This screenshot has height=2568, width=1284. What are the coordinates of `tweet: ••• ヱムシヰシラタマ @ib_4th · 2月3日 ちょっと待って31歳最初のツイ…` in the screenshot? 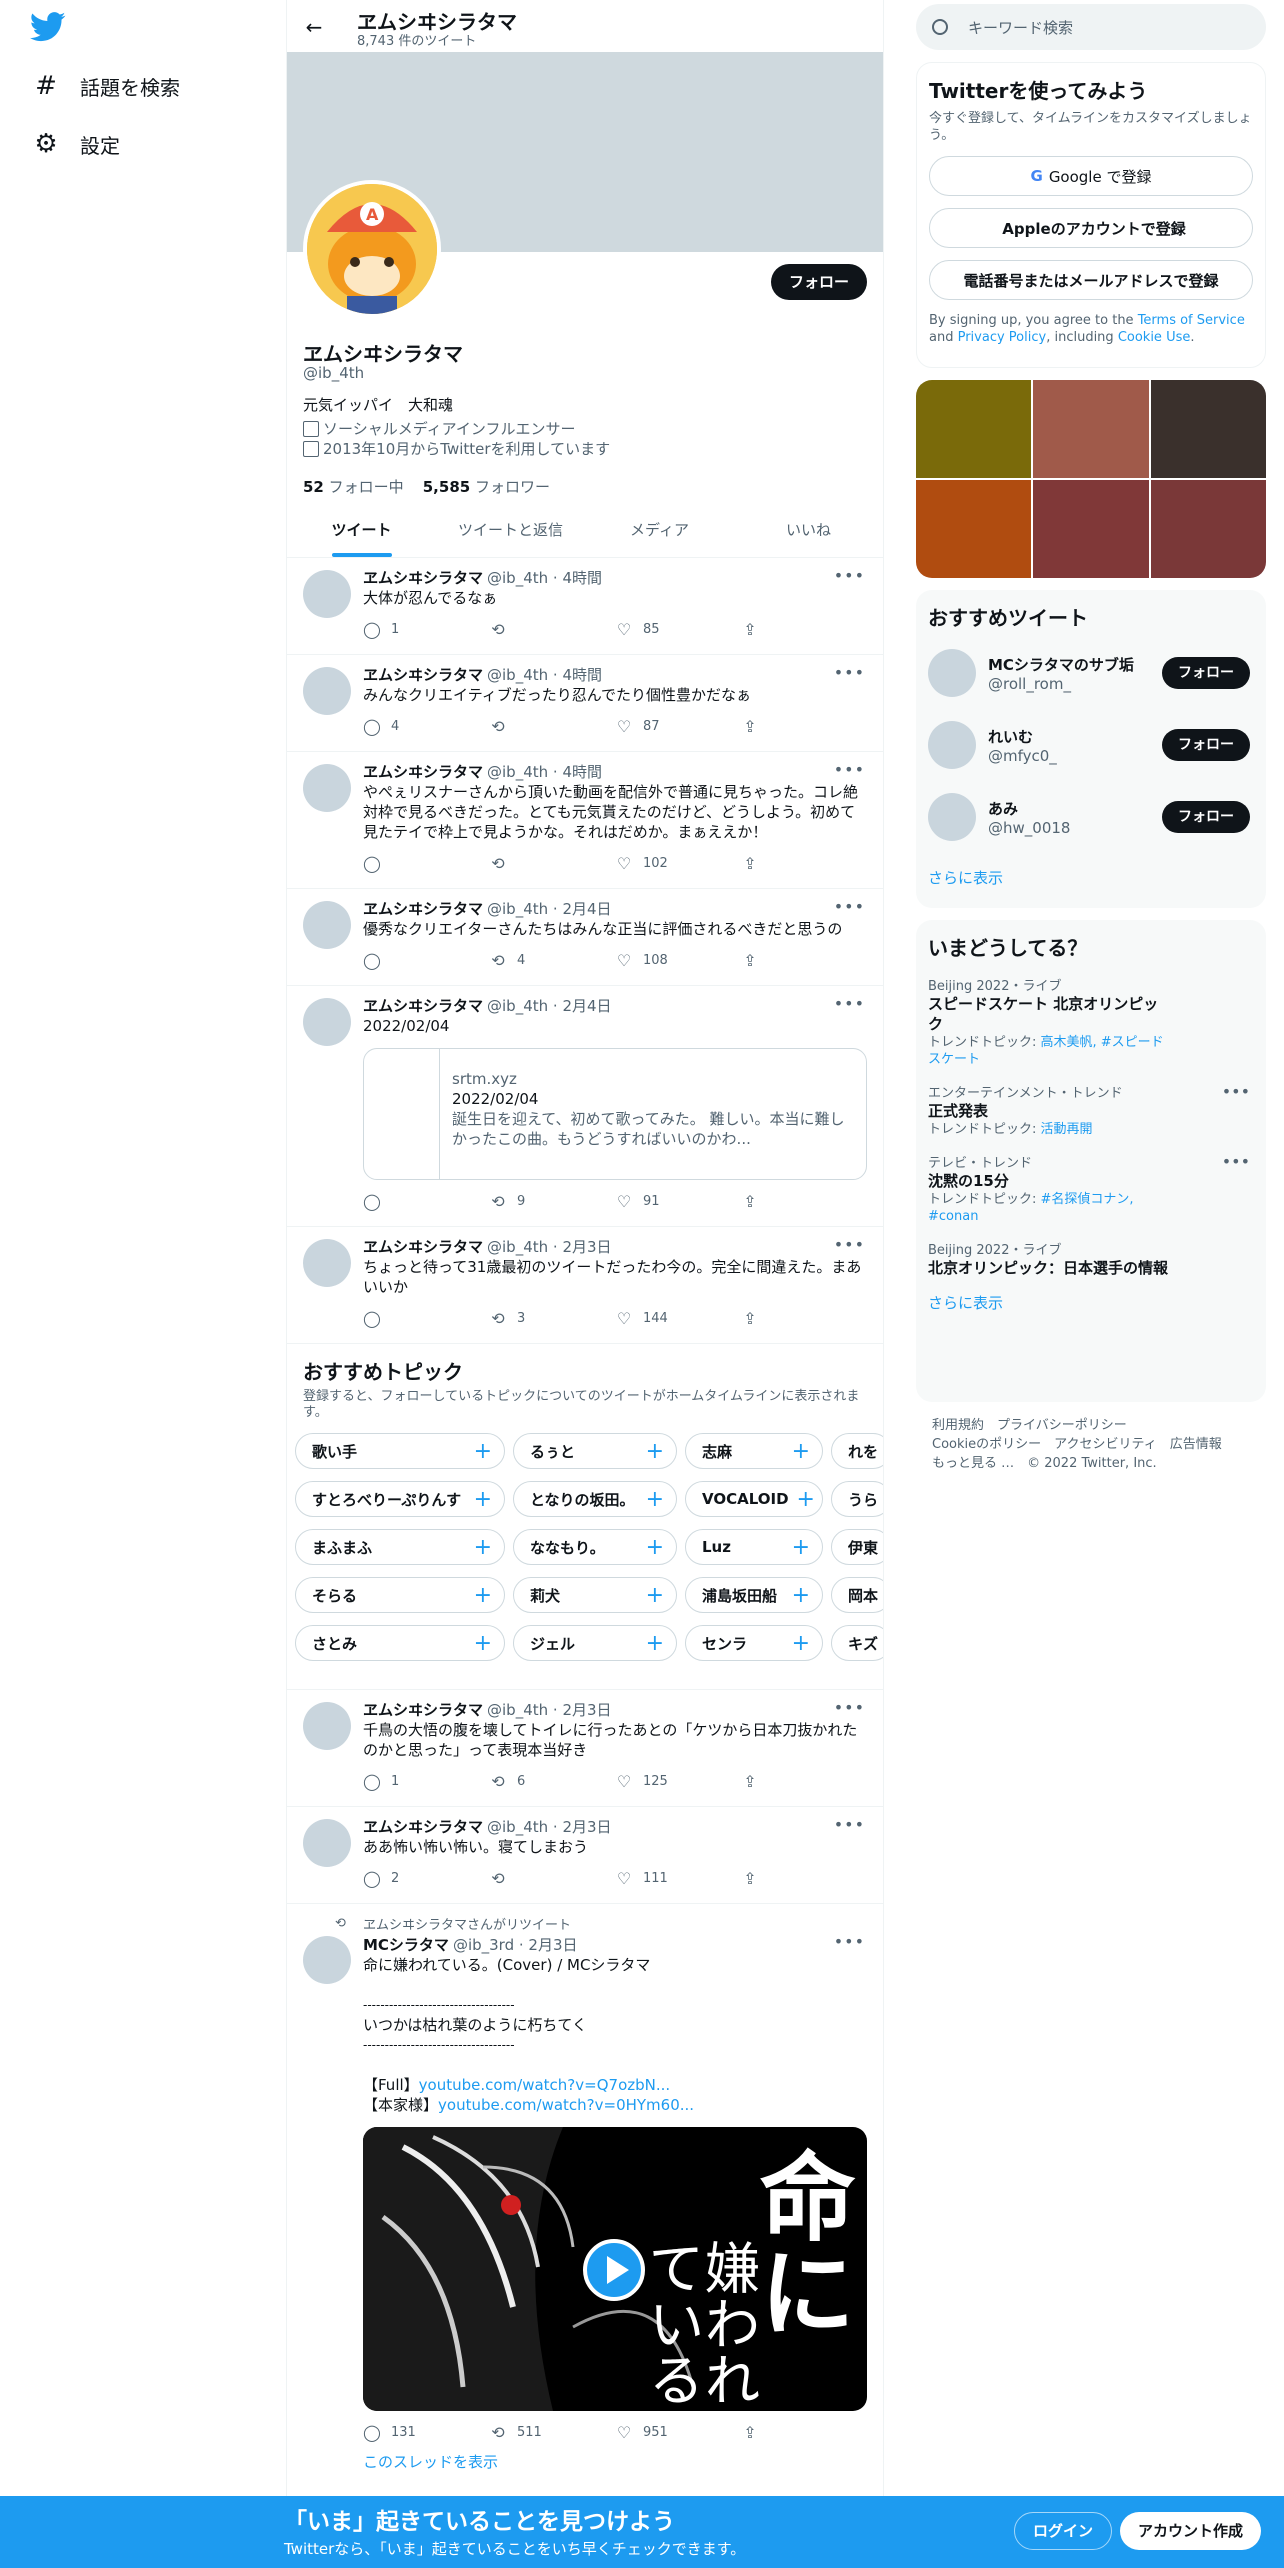 It's located at (585, 1285).